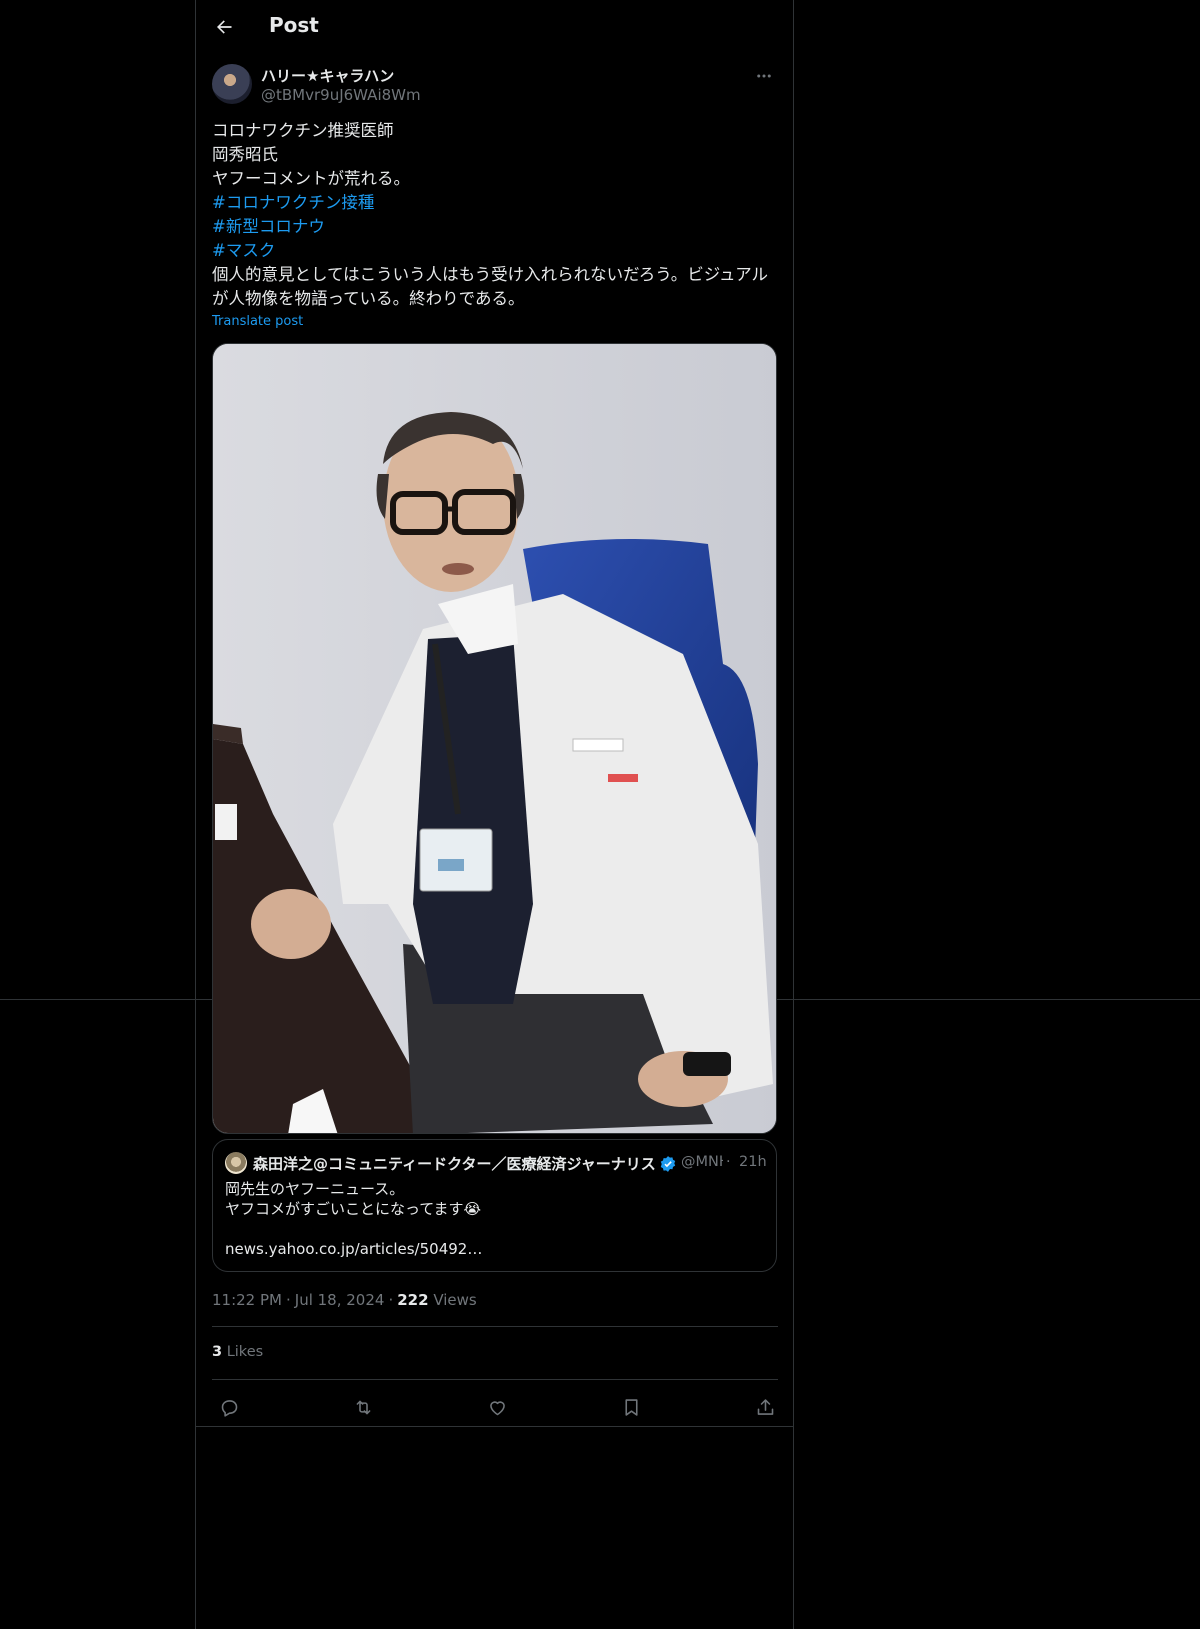 This screenshot has width=1200, height=1629. Describe the element at coordinates (245, 1352) in the screenshot. I see `likes-label: Likes` at that location.